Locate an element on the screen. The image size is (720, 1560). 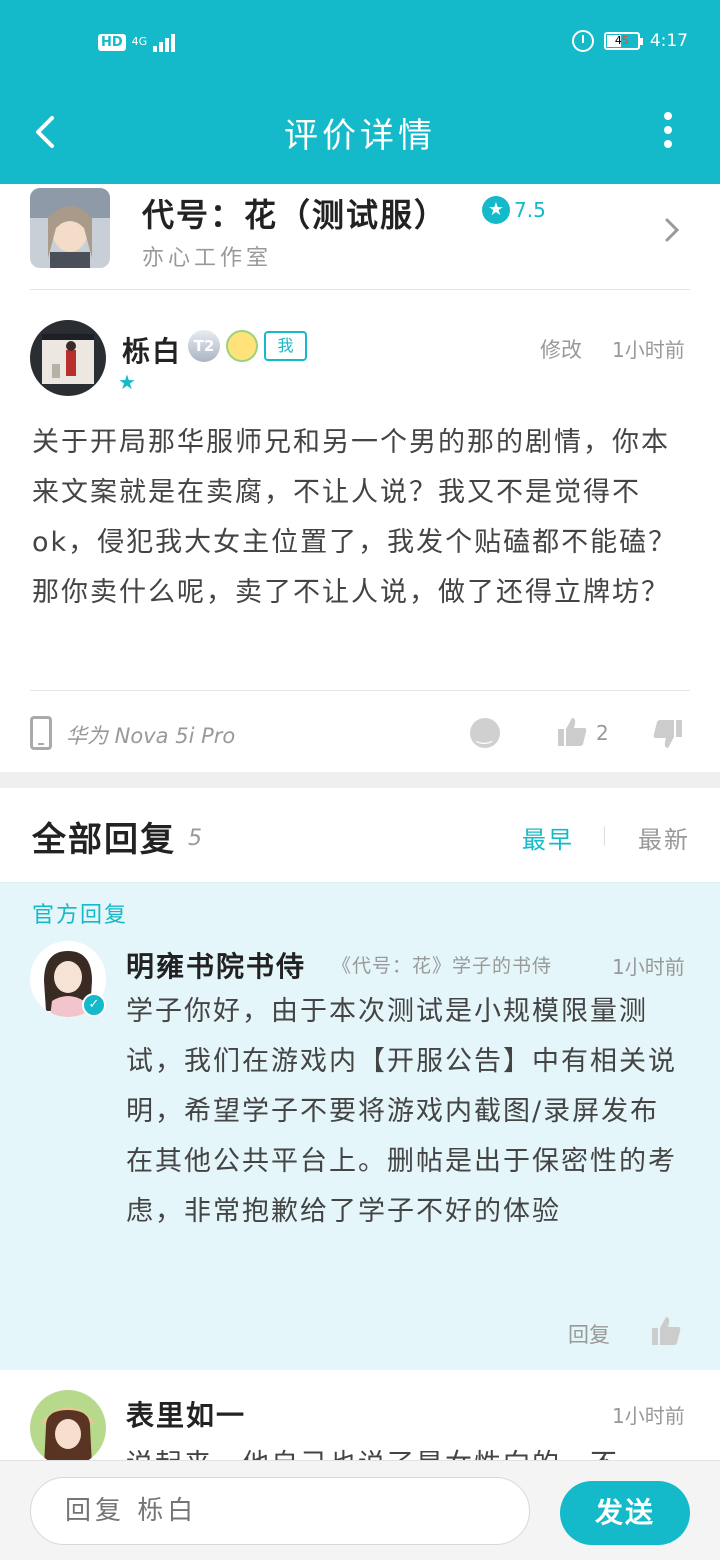
emoji-icon is located at coordinates (485, 733).